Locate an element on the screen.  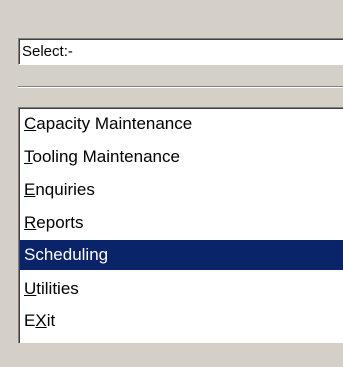
menu-item-utilities: Utilities is located at coordinates (181, 289).